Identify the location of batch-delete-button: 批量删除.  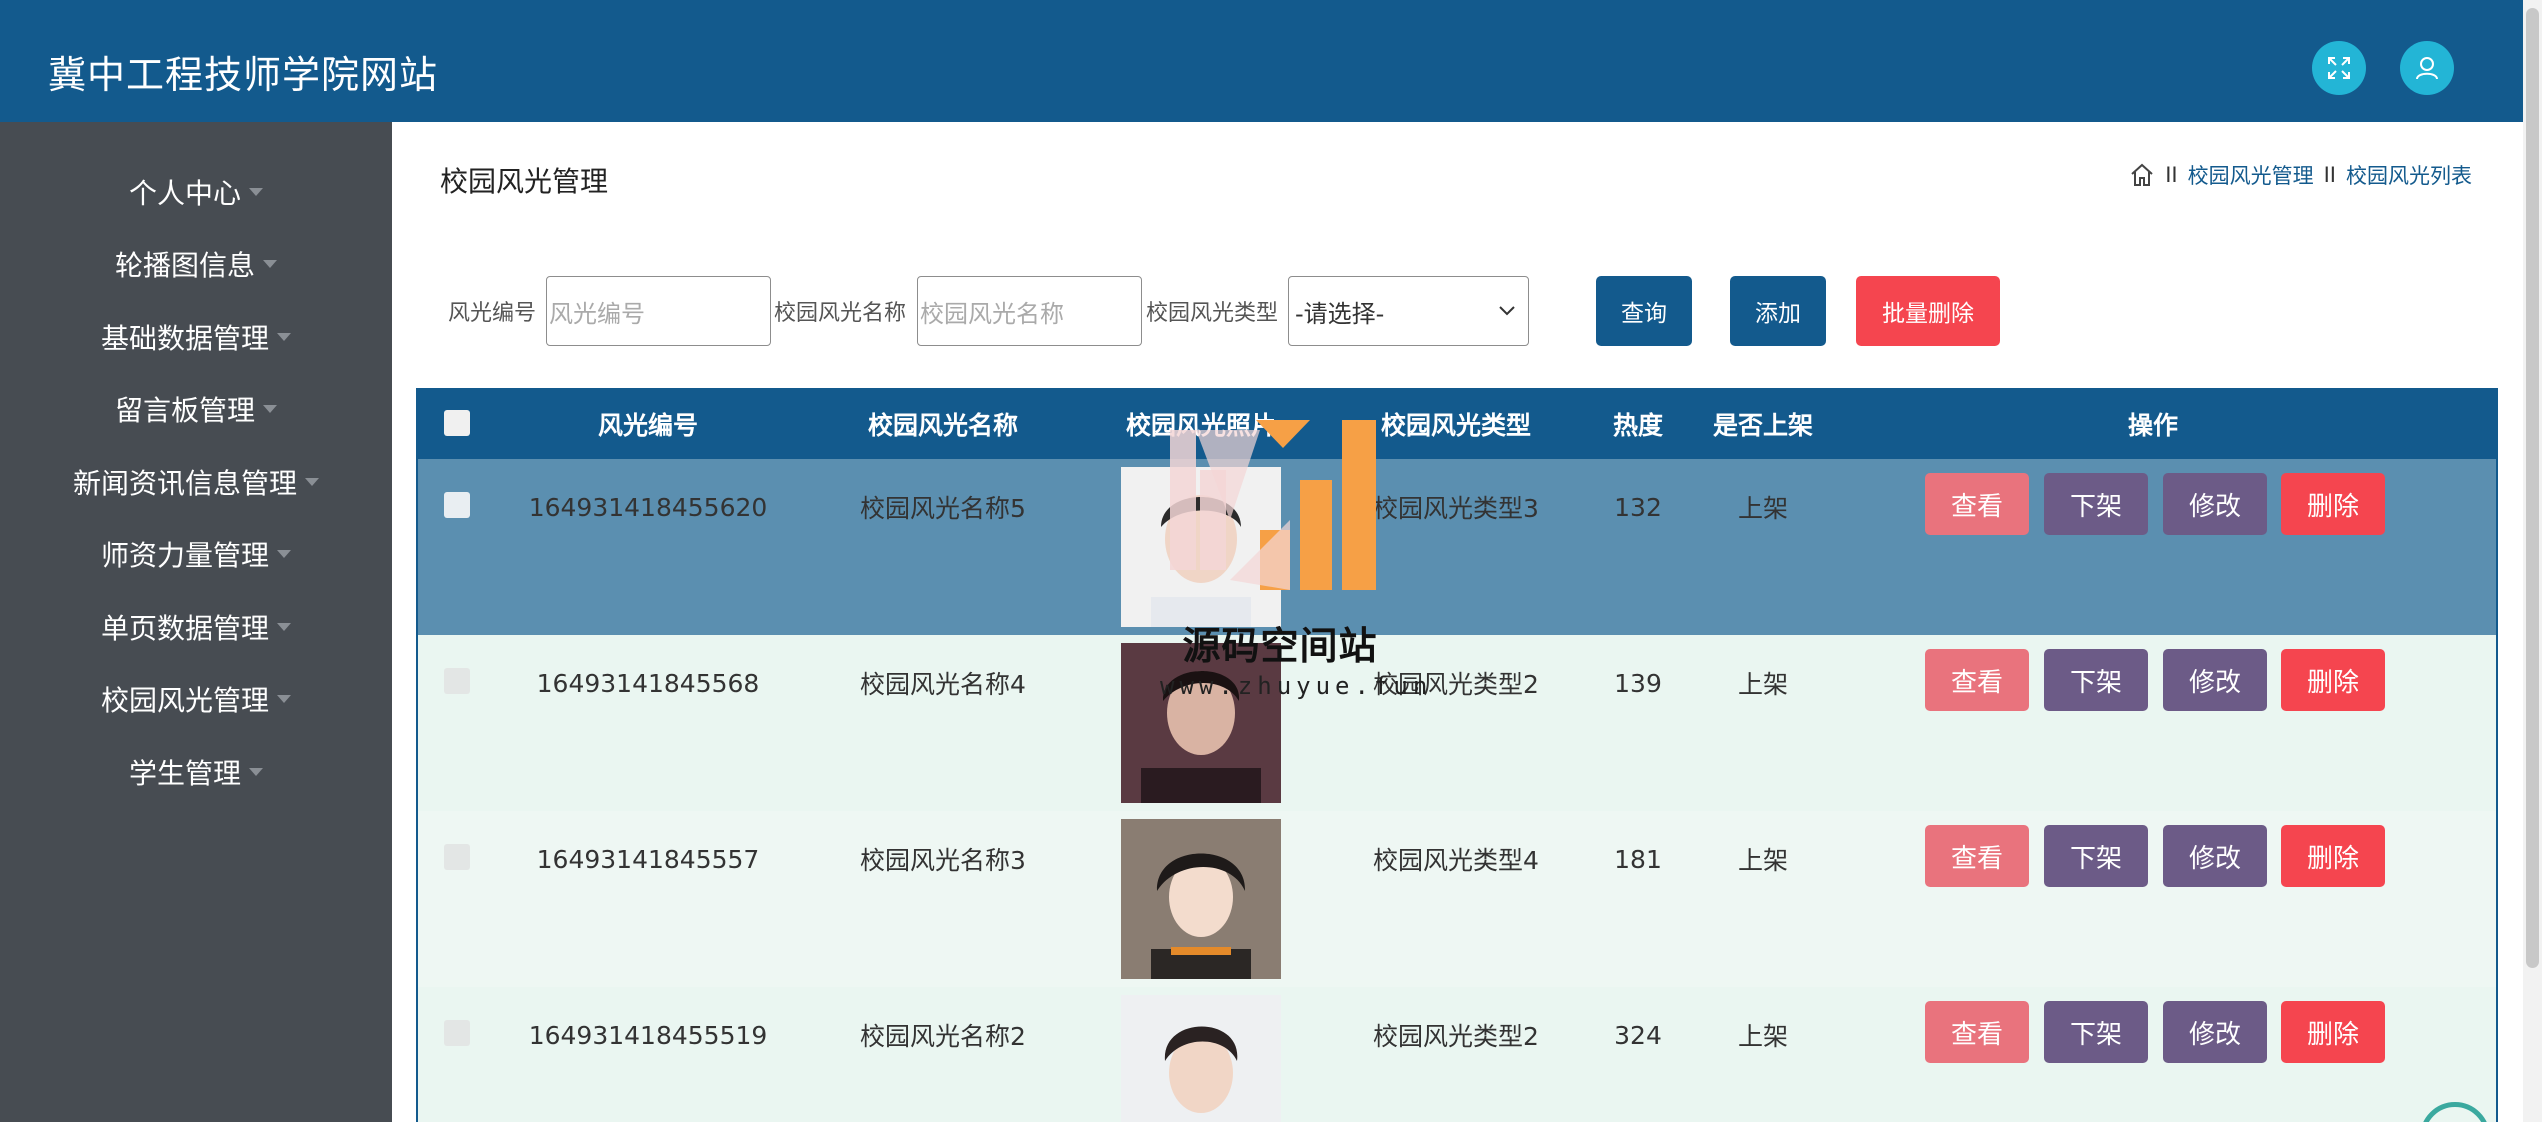
(1928, 311).